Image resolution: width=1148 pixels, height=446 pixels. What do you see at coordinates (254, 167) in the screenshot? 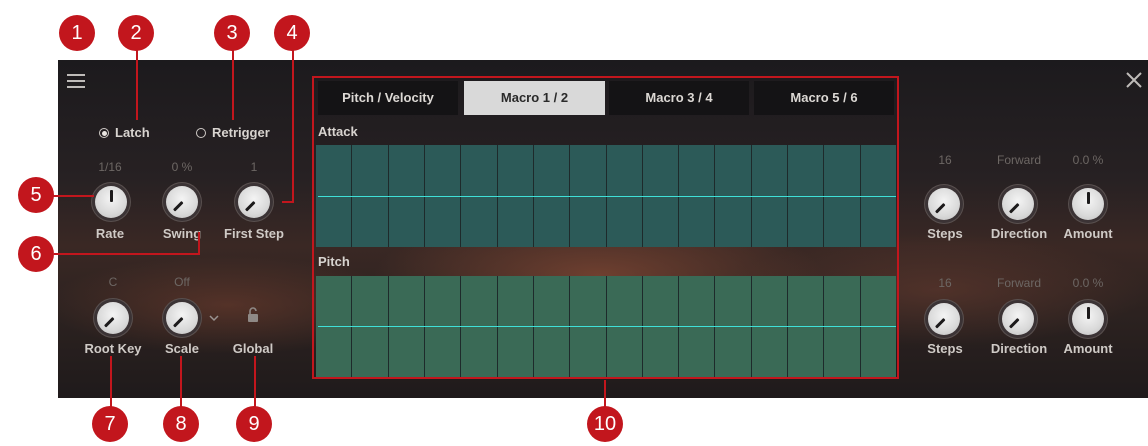
I see `first-step-value: 1` at bounding box center [254, 167].